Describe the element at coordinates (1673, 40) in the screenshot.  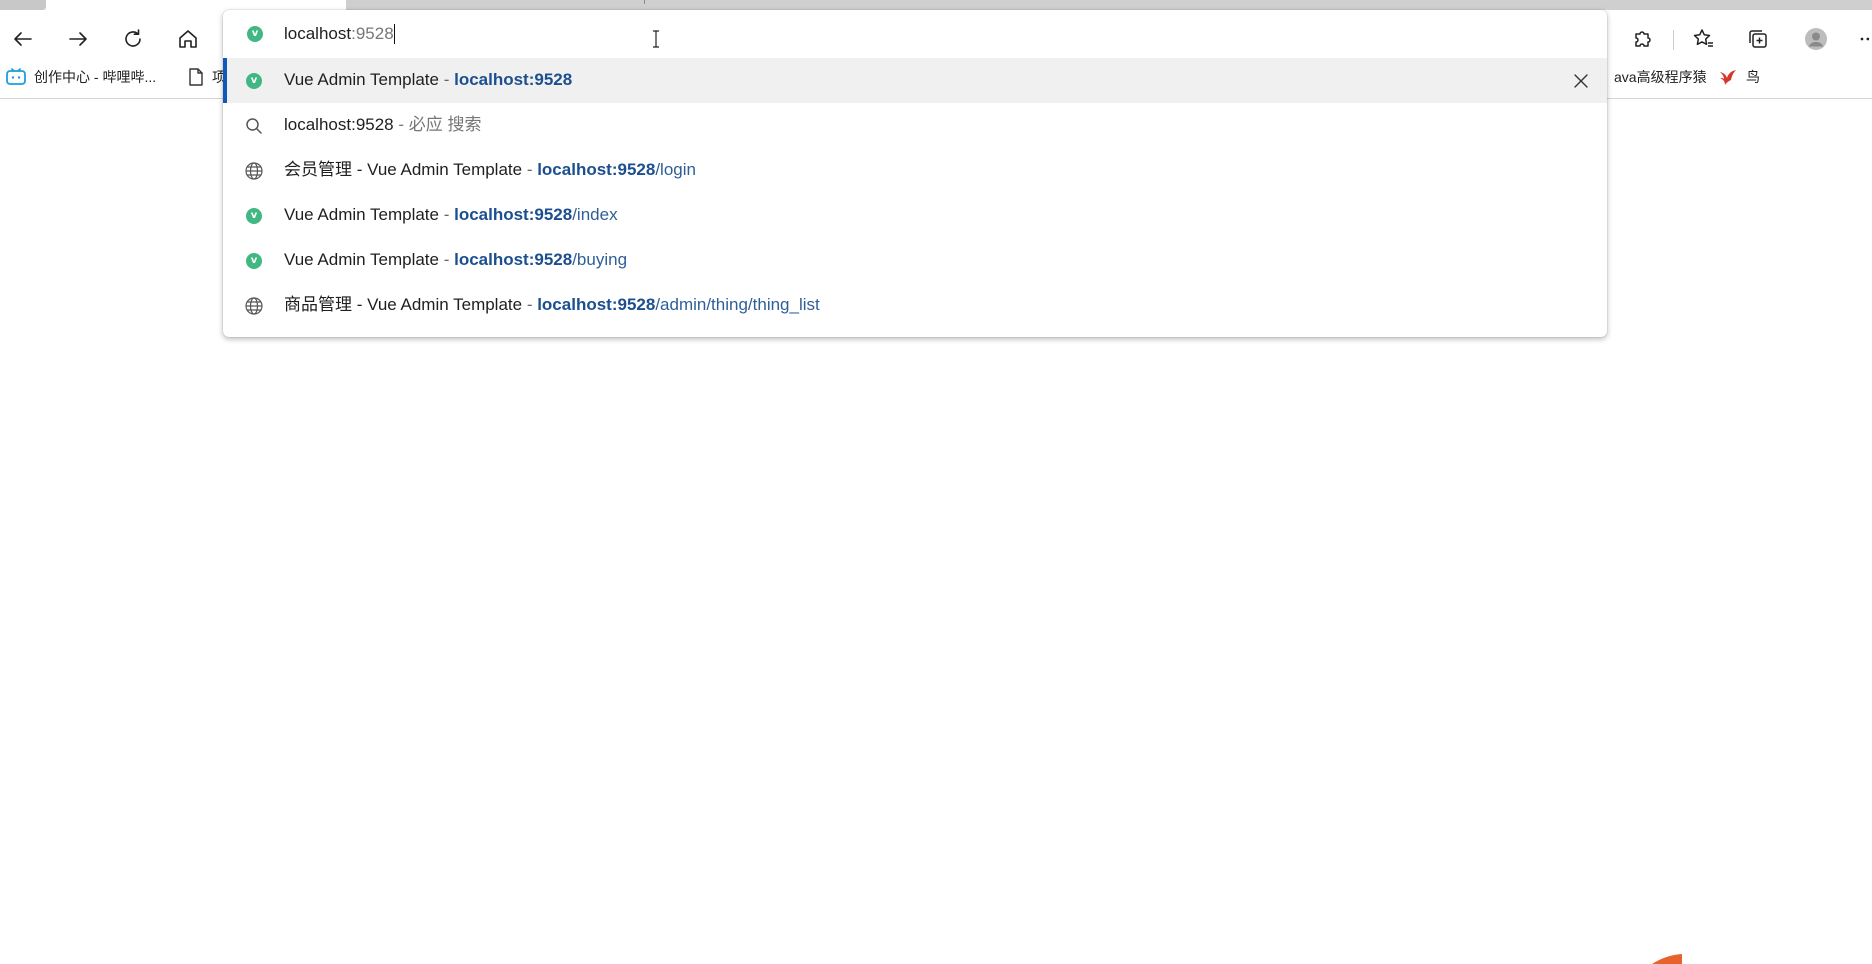
I see `toolbar-divider` at that location.